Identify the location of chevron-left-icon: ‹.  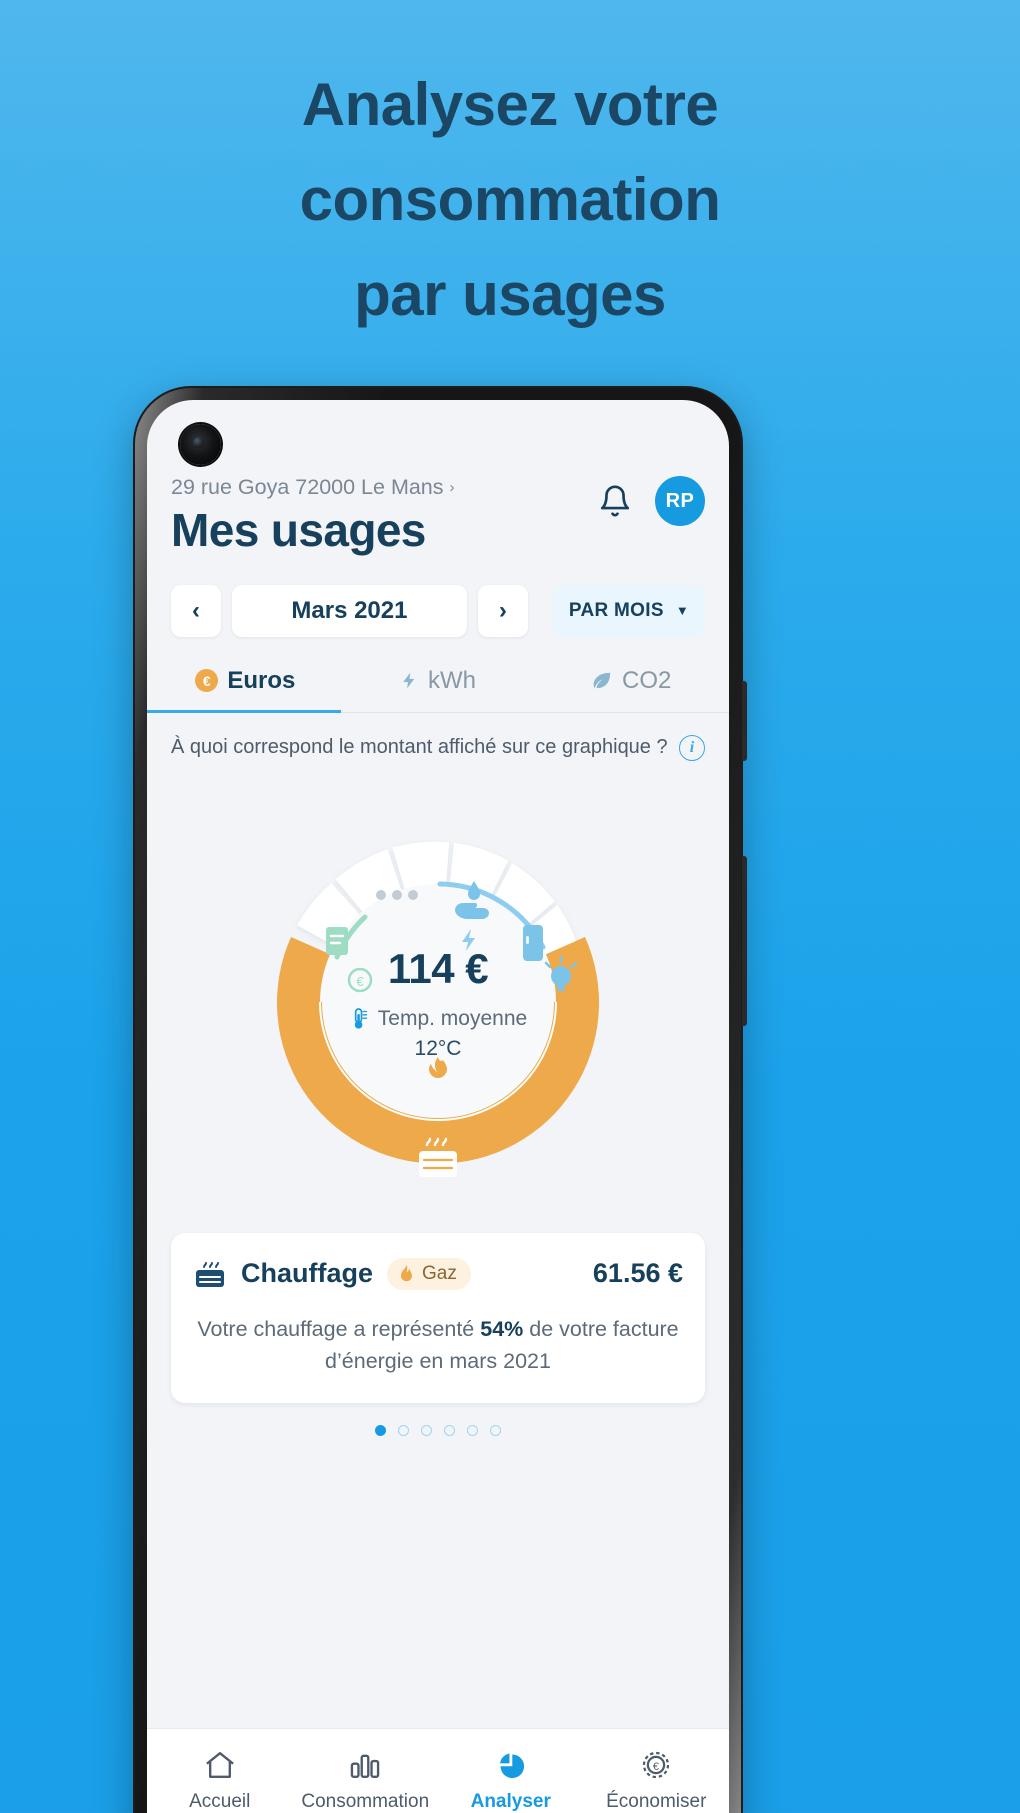
(196, 610).